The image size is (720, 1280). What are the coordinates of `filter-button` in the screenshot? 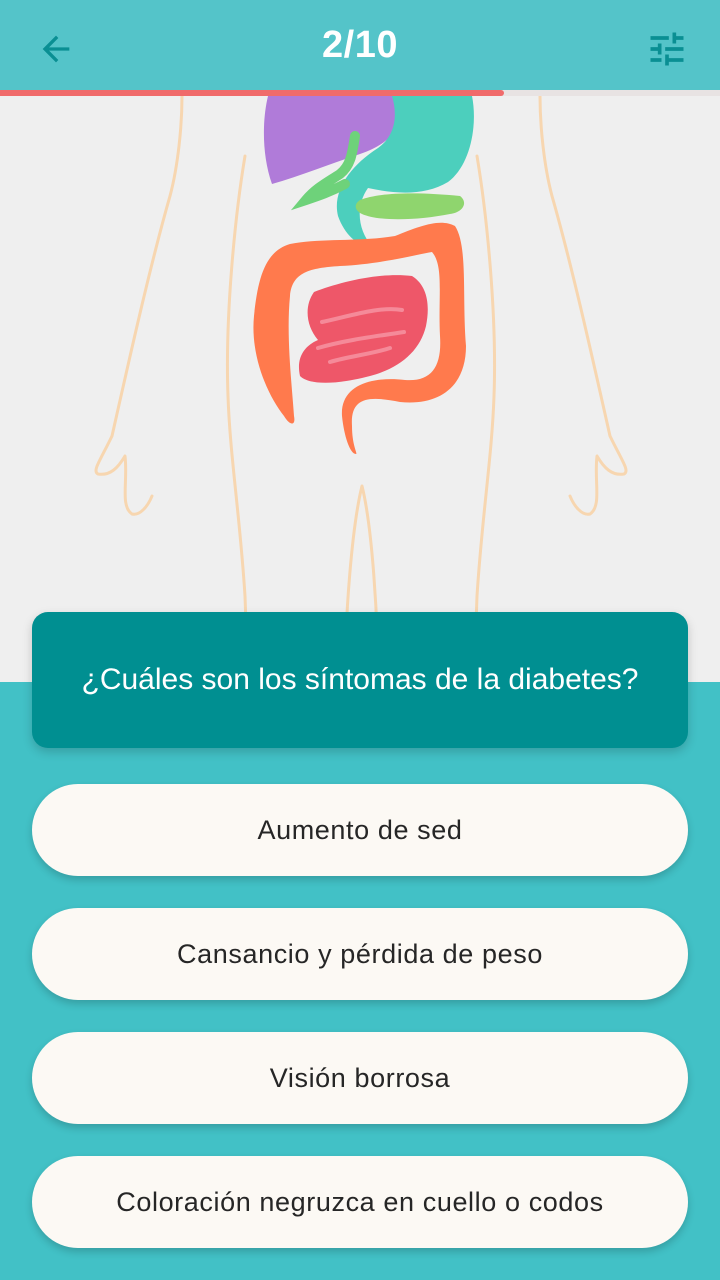 It's located at (667, 49).